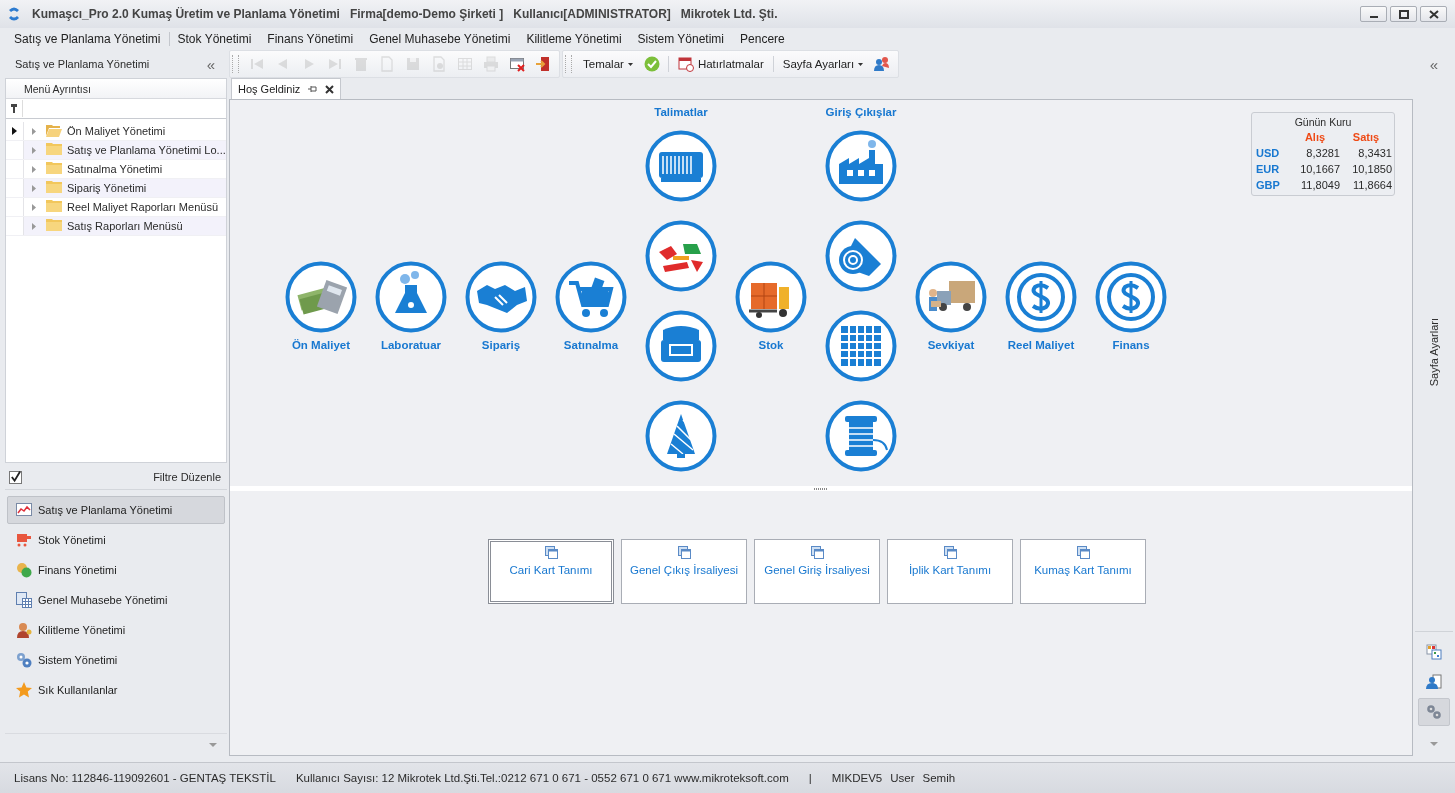 Image resolution: width=1455 pixels, height=793 pixels. I want to click on panel-title: Günün Kuru, so click(1323, 123).